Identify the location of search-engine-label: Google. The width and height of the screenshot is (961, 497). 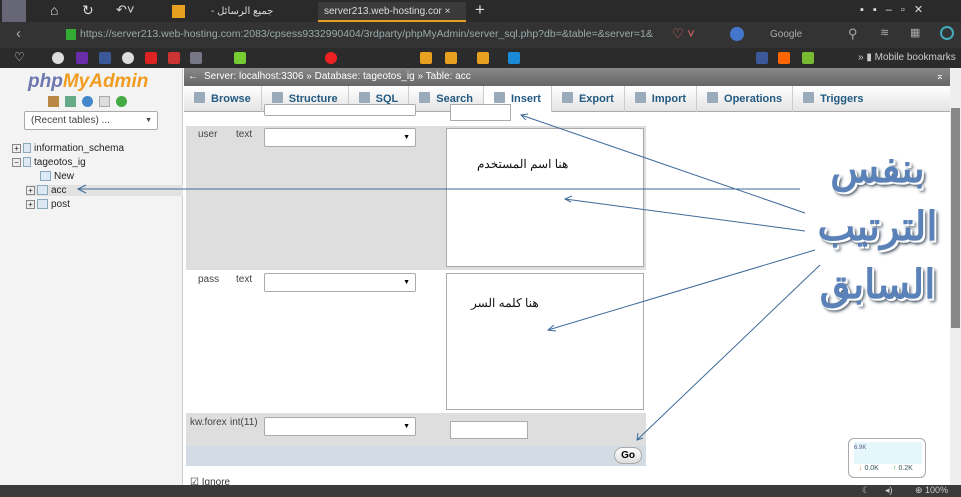
(786, 34).